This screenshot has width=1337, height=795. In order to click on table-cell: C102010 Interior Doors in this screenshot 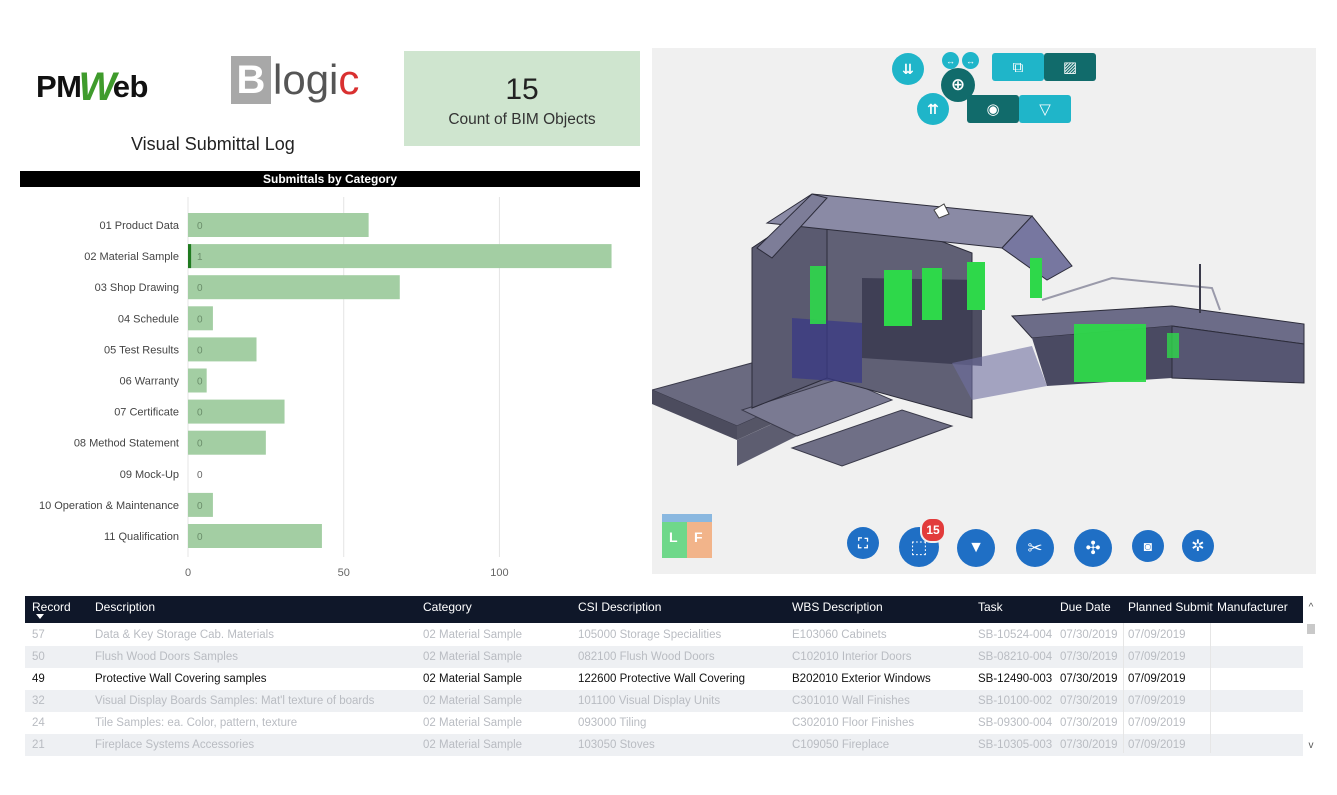, I will do `click(852, 657)`.